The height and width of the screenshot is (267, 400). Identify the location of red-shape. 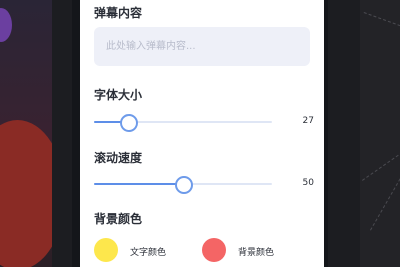
(26, 193).